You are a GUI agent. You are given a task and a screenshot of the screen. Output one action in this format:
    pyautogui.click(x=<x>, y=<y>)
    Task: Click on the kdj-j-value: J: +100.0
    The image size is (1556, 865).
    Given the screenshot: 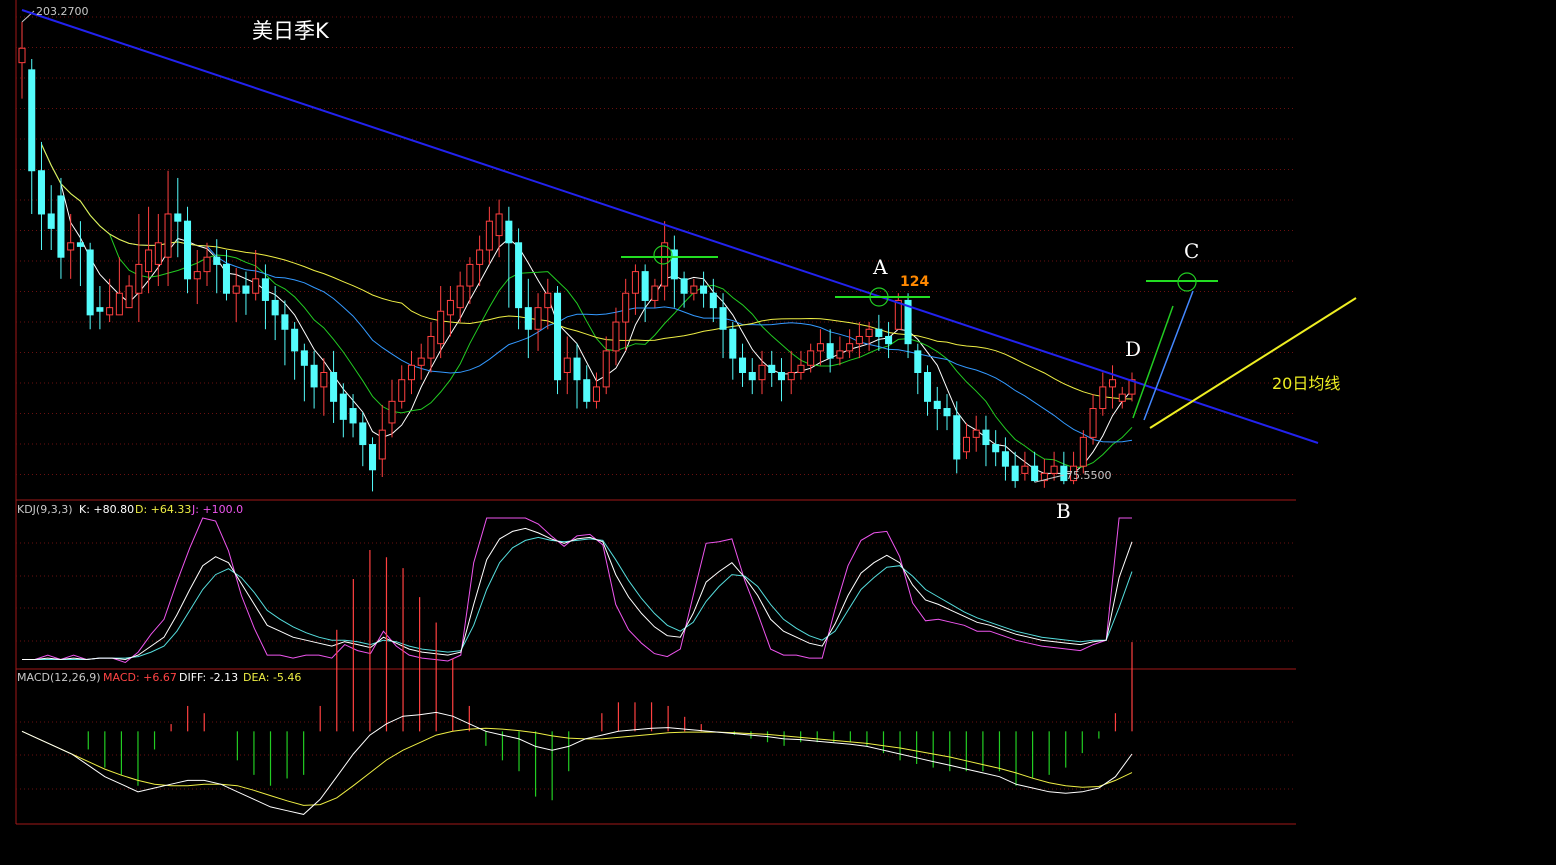 What is the action you would take?
    pyautogui.click(x=217, y=509)
    